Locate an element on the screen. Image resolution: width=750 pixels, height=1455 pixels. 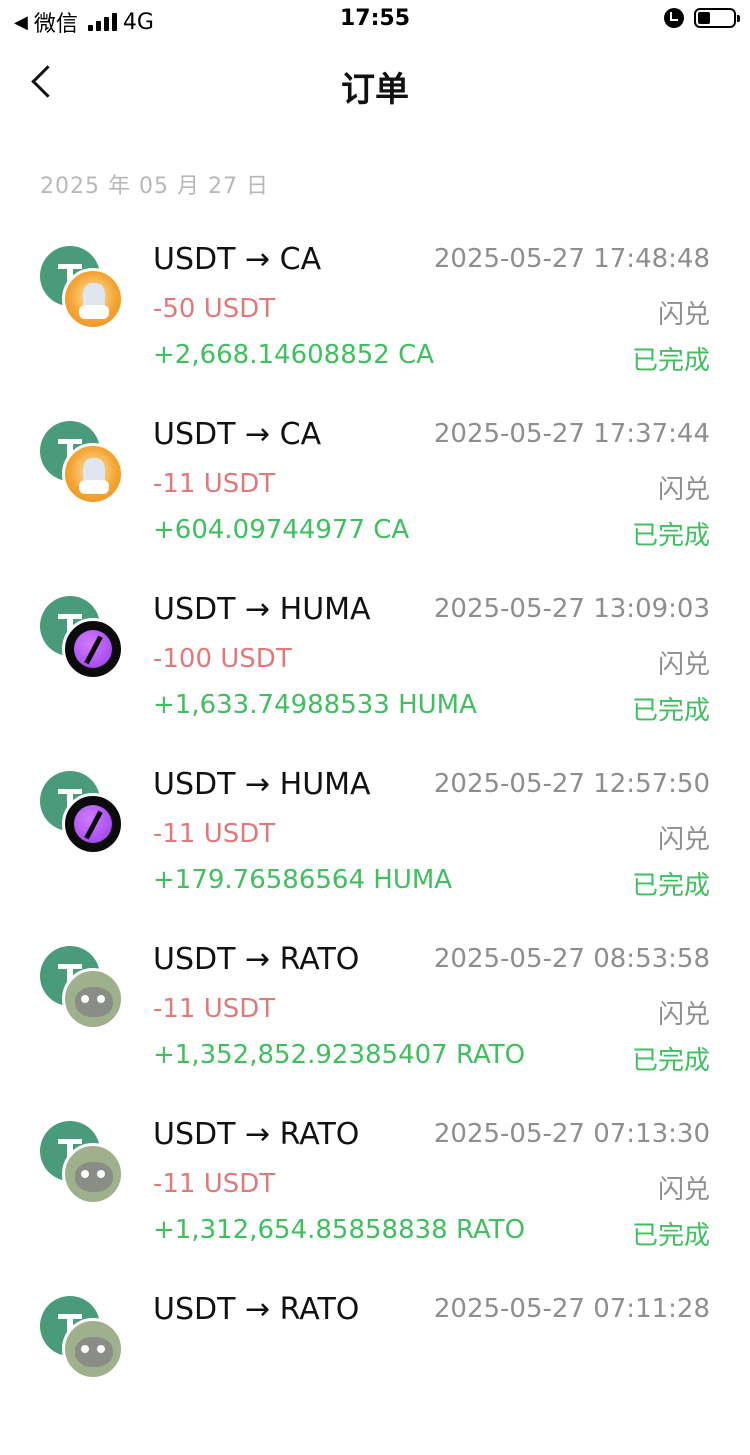
order-time: 2025-05-27 08:53:58 is located at coordinates (571, 959).